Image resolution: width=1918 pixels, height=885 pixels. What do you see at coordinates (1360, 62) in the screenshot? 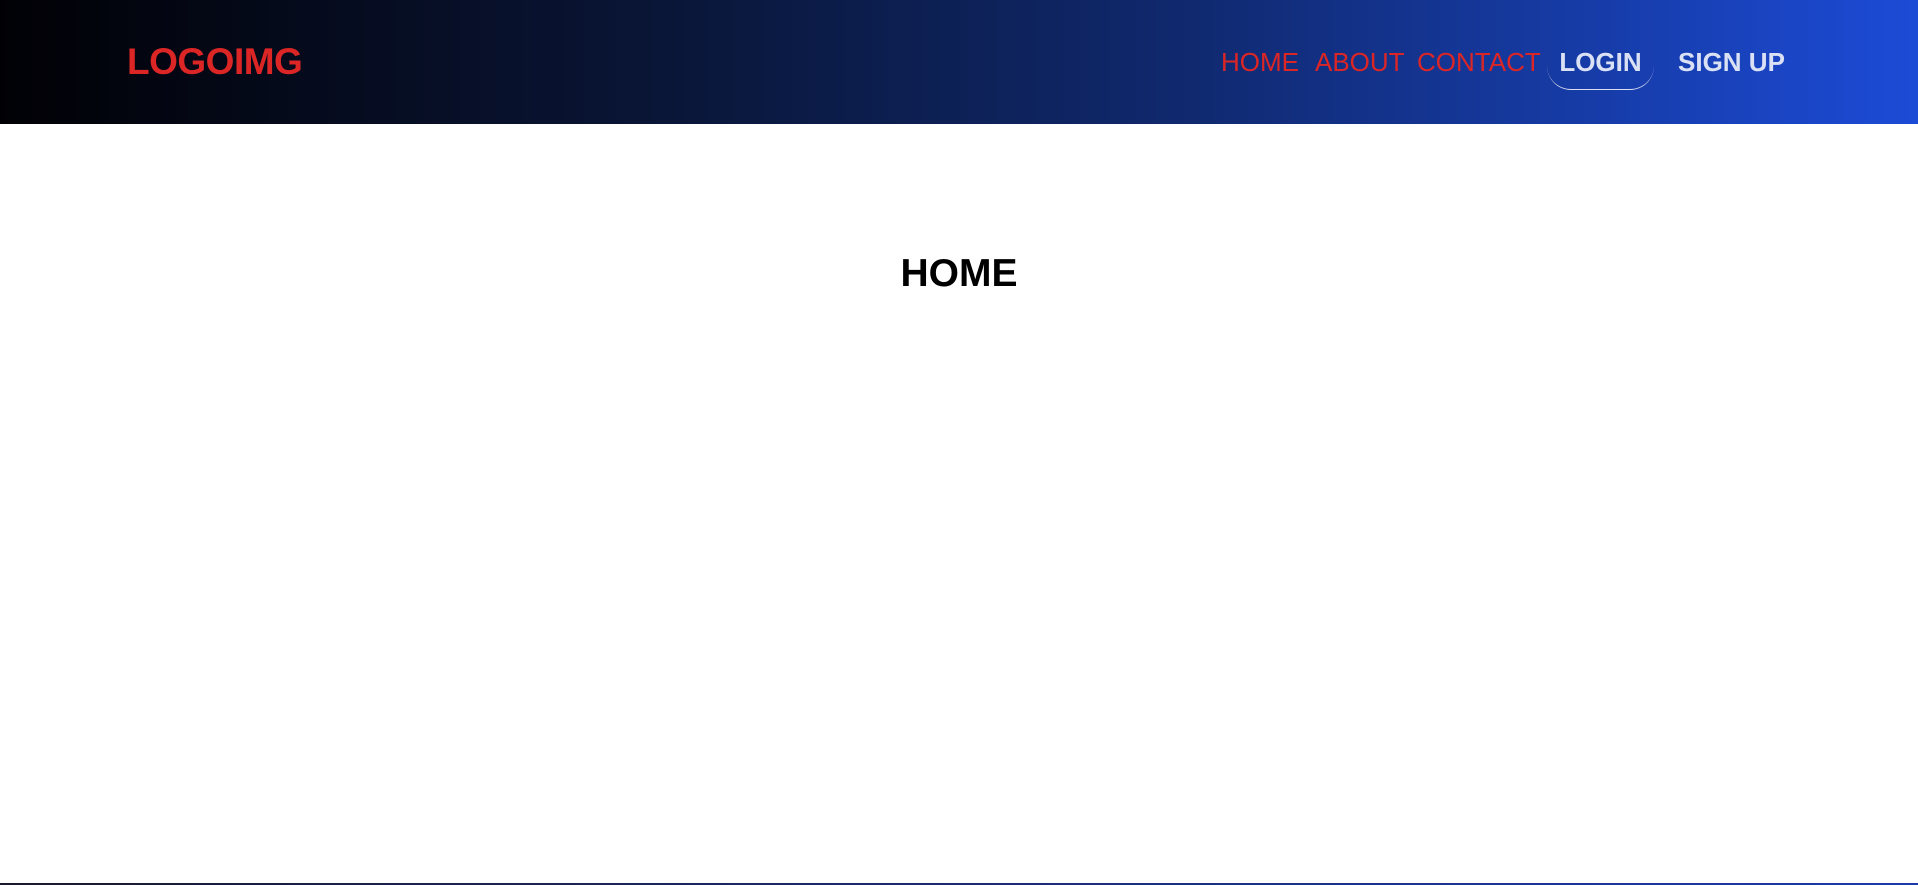
I see `nav-link-about: ABOUT` at bounding box center [1360, 62].